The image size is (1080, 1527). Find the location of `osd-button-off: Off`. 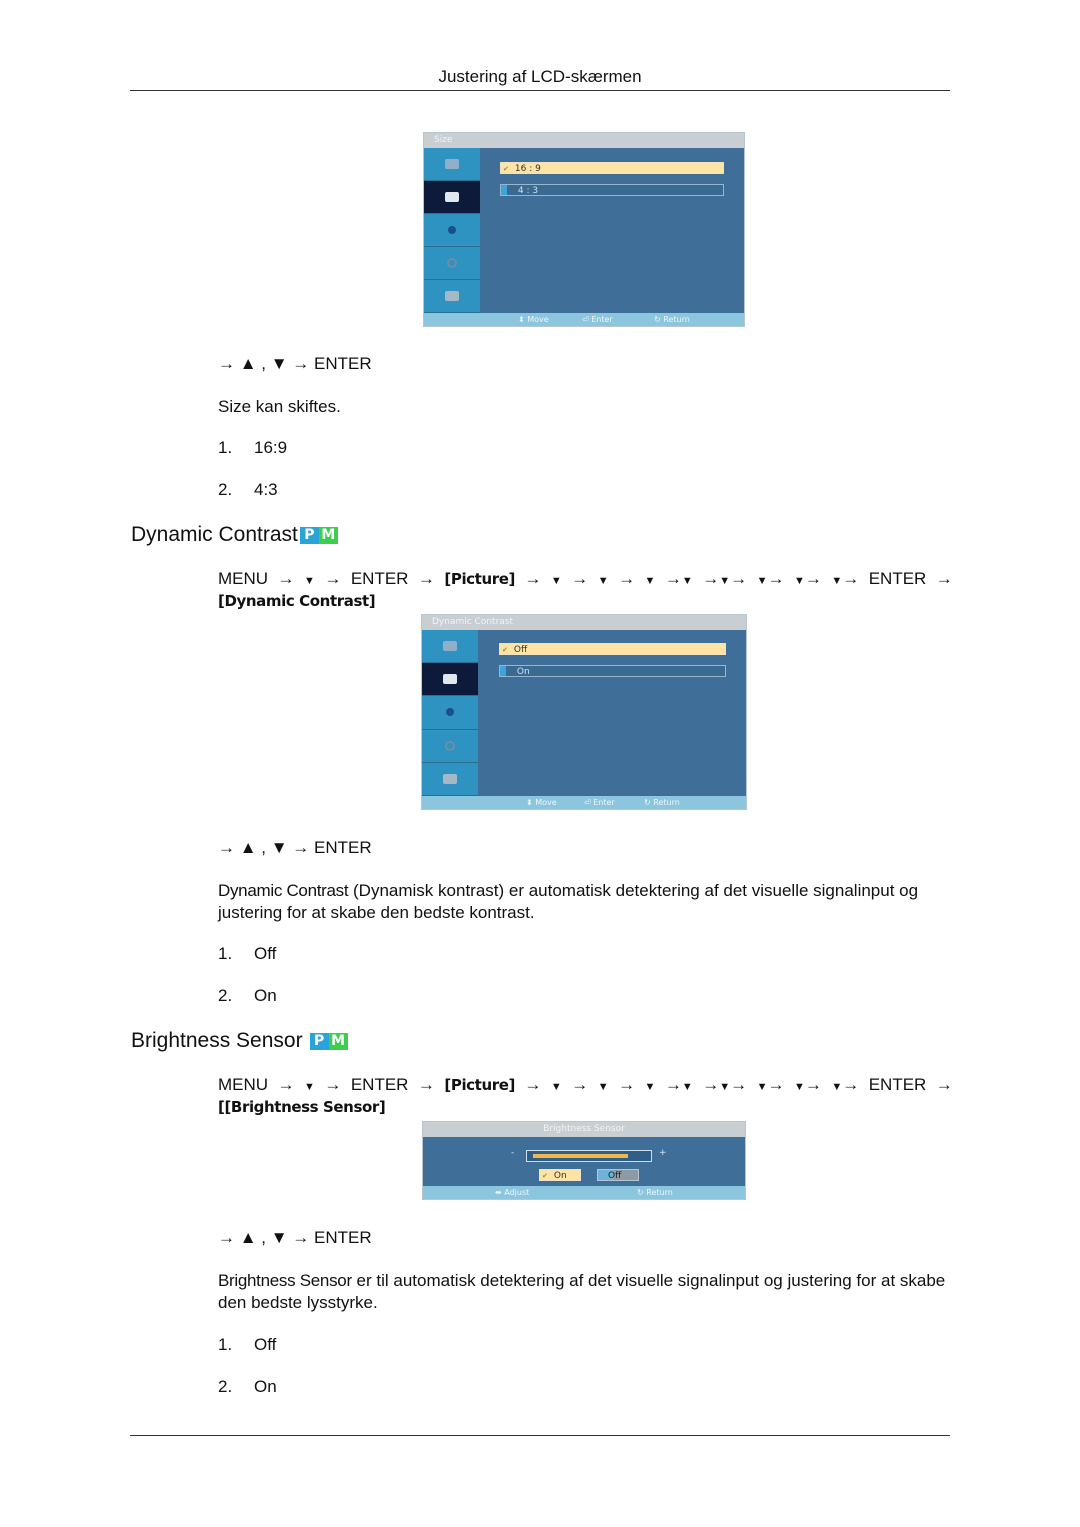

osd-button-off: Off is located at coordinates (618, 1175).